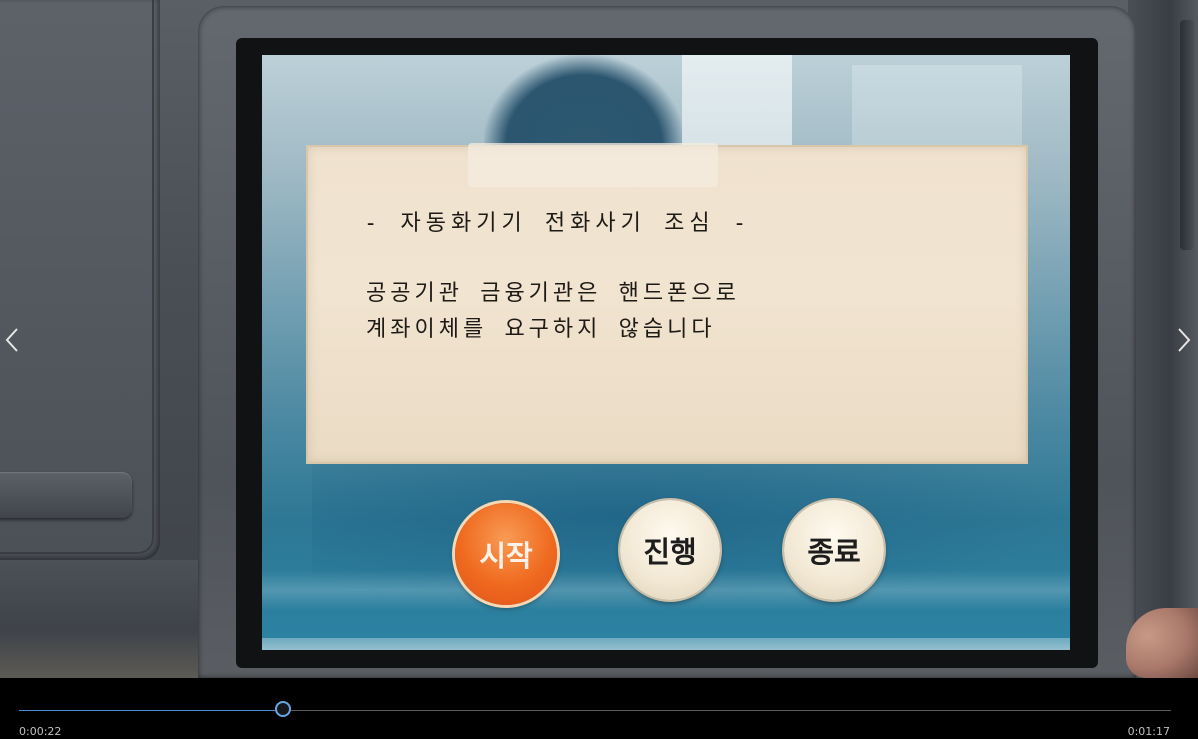 The height and width of the screenshot is (739, 1198). I want to click on current-time: 0:00:22, so click(40, 731).